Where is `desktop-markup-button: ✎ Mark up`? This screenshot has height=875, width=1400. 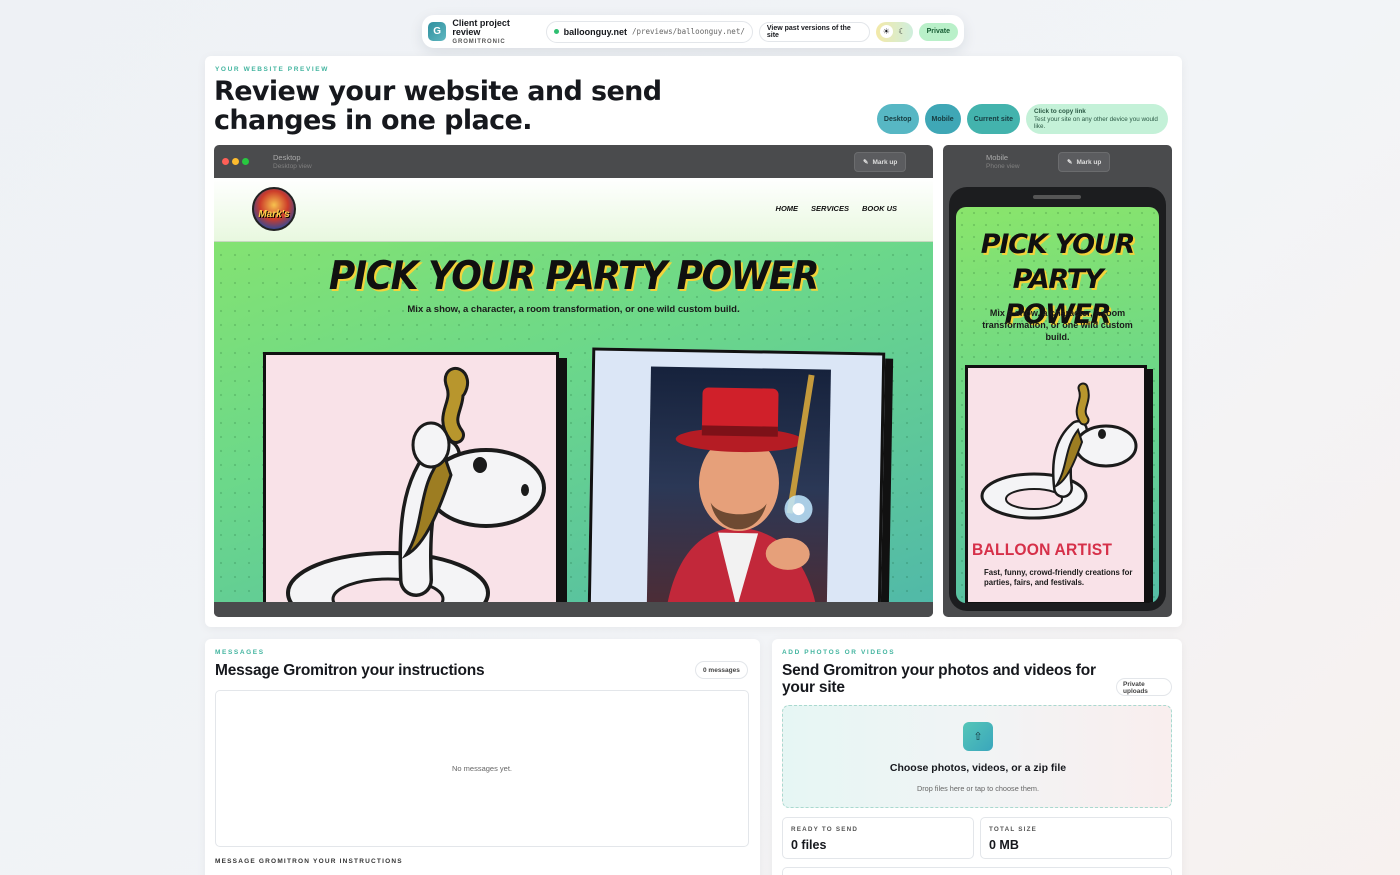
desktop-markup-button: ✎ Mark up is located at coordinates (880, 162).